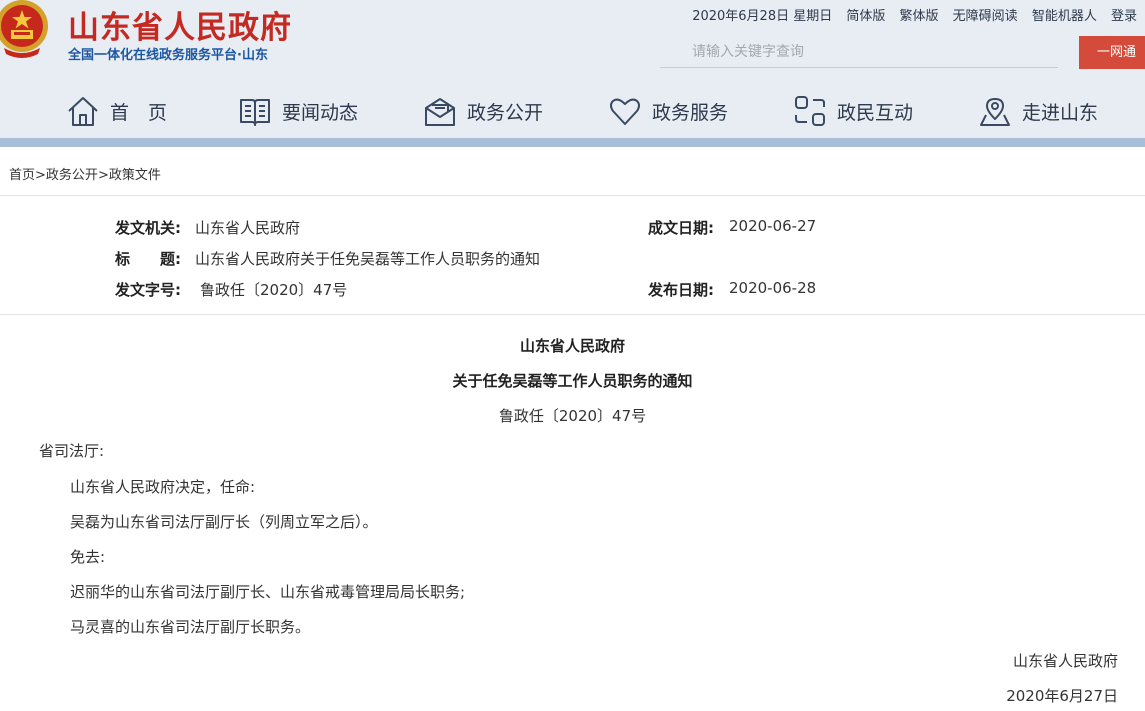  I want to click on interaction-icon, so click(810, 111).